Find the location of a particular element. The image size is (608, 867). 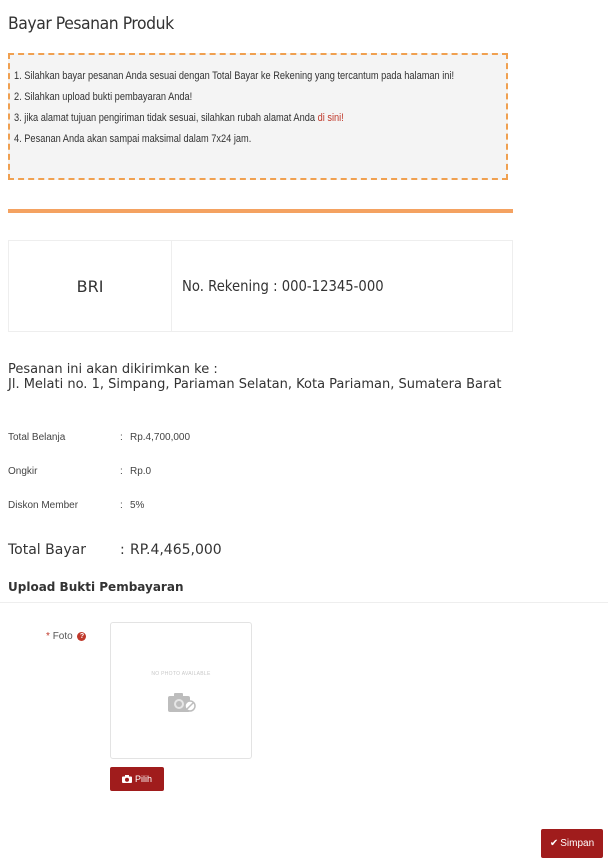

summary-value: 5% is located at coordinates (137, 505).